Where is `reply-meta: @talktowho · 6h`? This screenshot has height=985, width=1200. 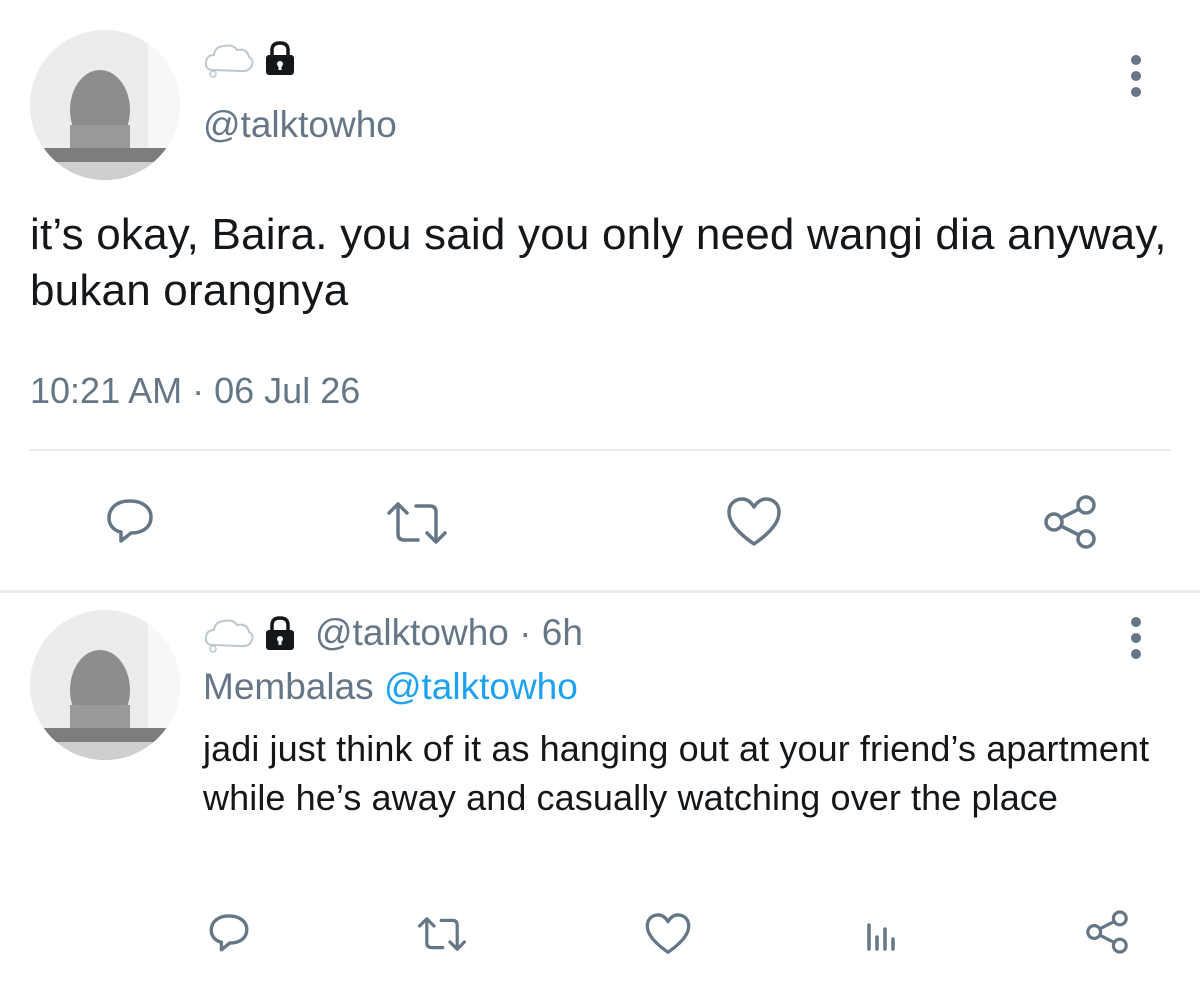 reply-meta: @talktowho · 6h is located at coordinates (449, 633).